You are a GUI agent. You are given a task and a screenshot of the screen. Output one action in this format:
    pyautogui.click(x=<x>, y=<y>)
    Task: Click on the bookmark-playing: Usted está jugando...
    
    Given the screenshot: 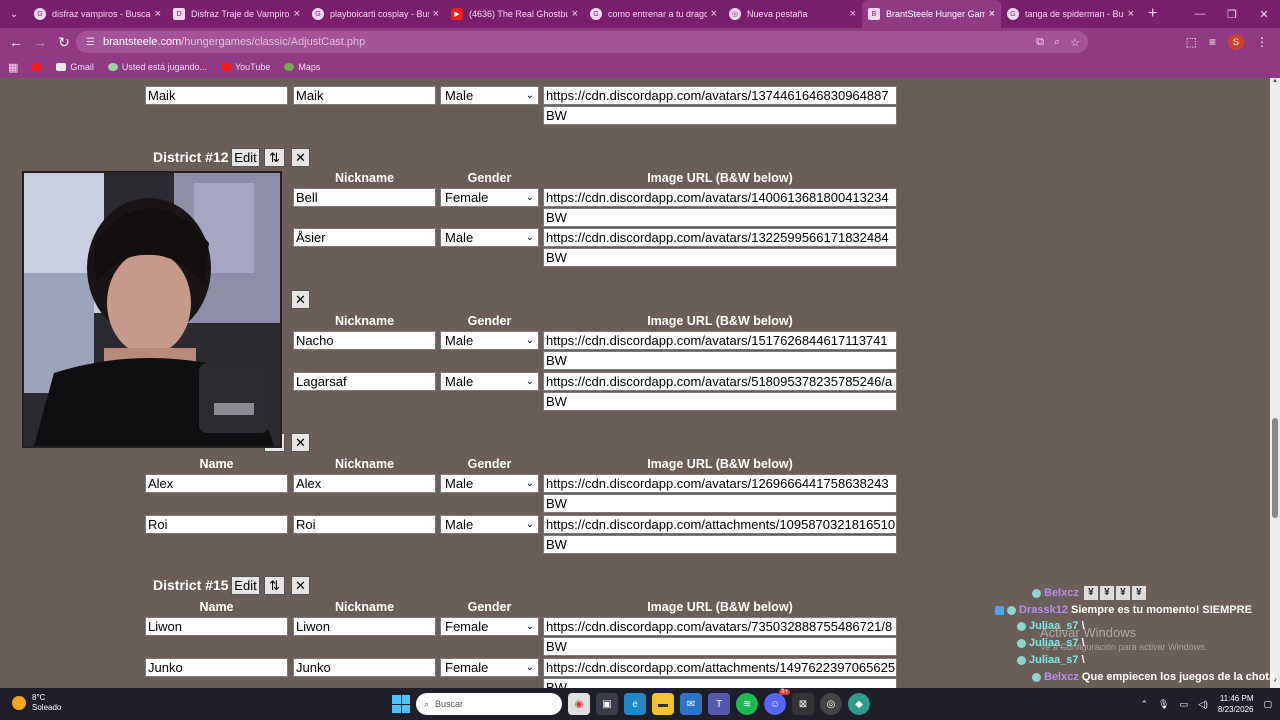 What is the action you would take?
    pyautogui.click(x=157, y=67)
    